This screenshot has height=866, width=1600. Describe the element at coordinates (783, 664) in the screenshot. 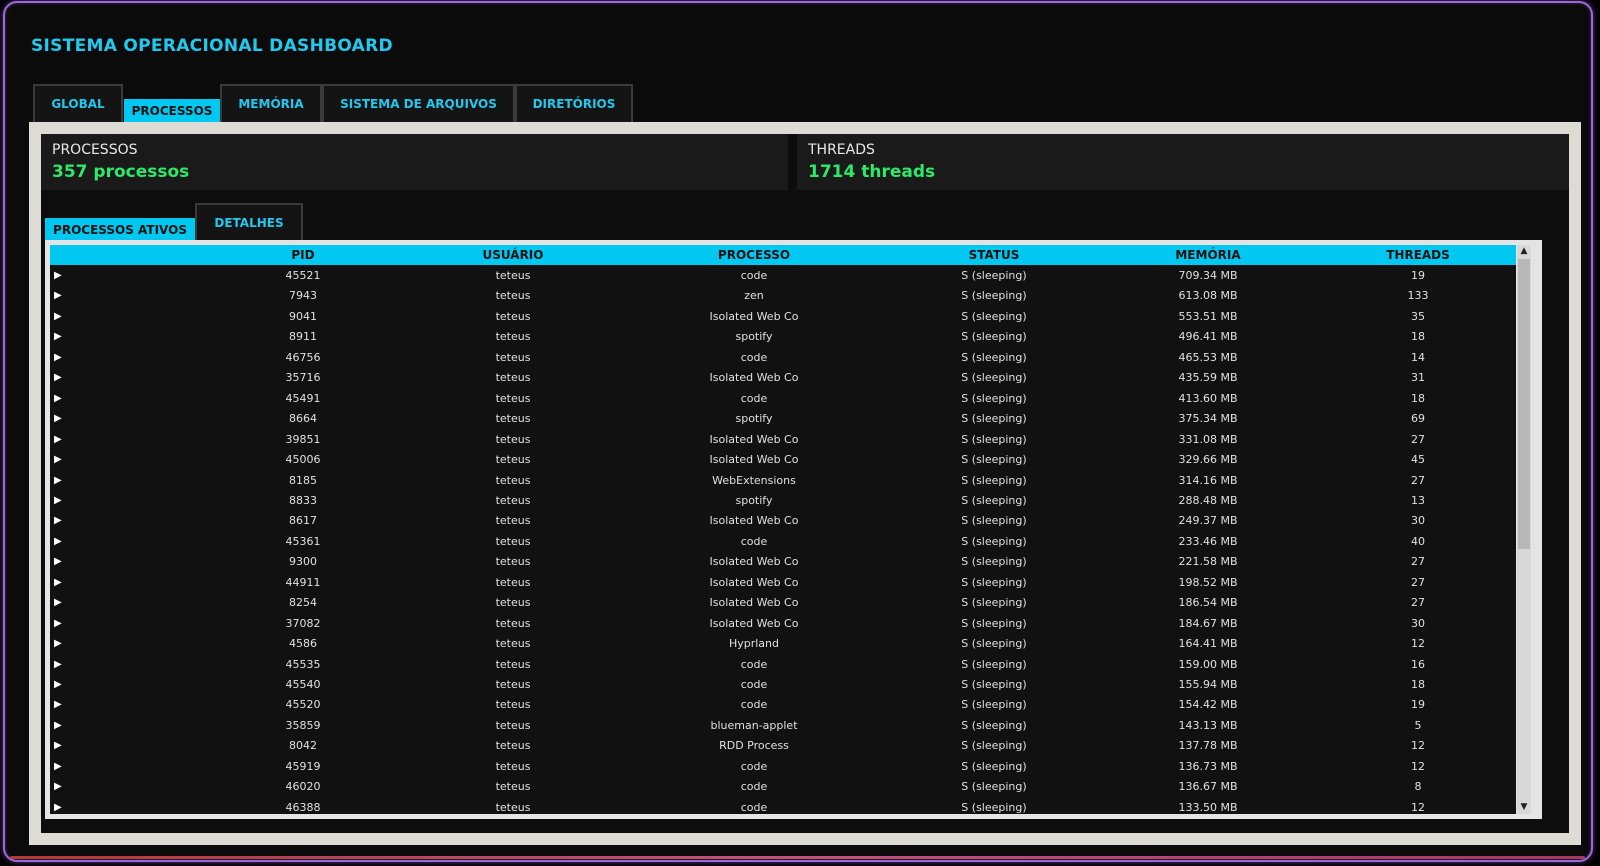

I see `table-row: ▶ 45535 teteus code S (sleeping) 159.00 MB 16` at that location.